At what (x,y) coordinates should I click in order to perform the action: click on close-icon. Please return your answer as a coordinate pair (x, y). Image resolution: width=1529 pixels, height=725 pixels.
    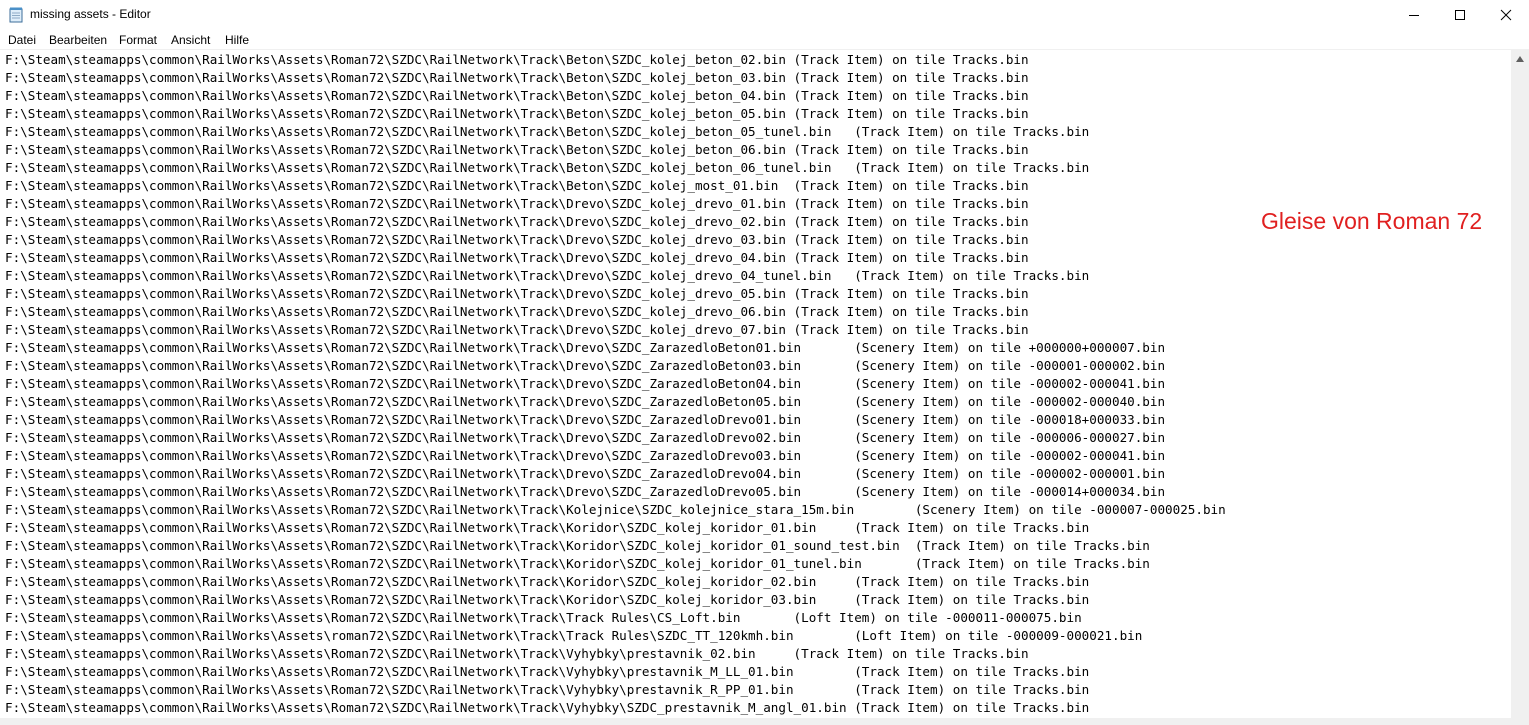
    Looking at the image, I should click on (1506, 15).